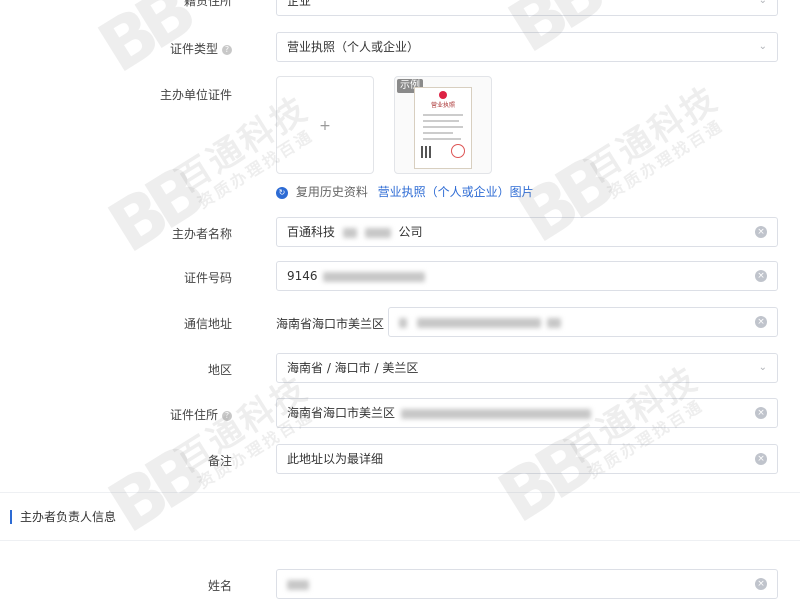  I want to click on org-cert-label: 主办单位证件, so click(195, 95).